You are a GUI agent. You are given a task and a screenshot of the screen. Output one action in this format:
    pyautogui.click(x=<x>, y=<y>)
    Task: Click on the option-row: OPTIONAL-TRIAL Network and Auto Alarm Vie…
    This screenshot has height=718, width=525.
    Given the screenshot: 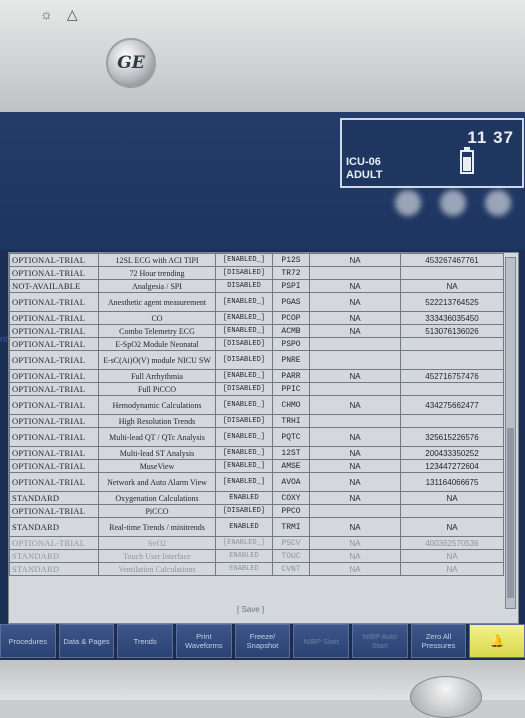 What is the action you would take?
    pyautogui.click(x=256, y=482)
    